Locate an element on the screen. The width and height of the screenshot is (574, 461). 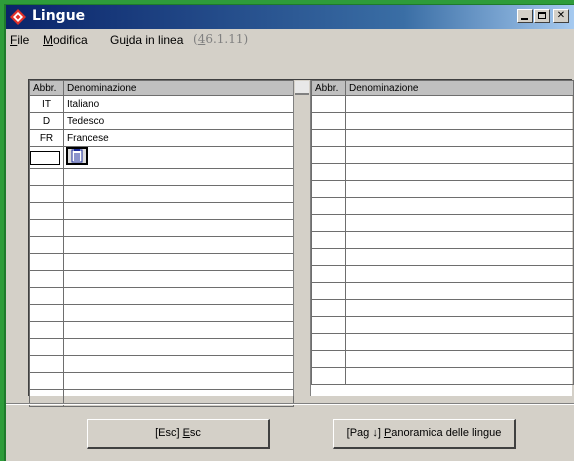
menu-bar: File Modifica Guida in linea (46.1.11) is located at coordinates (290, 40).